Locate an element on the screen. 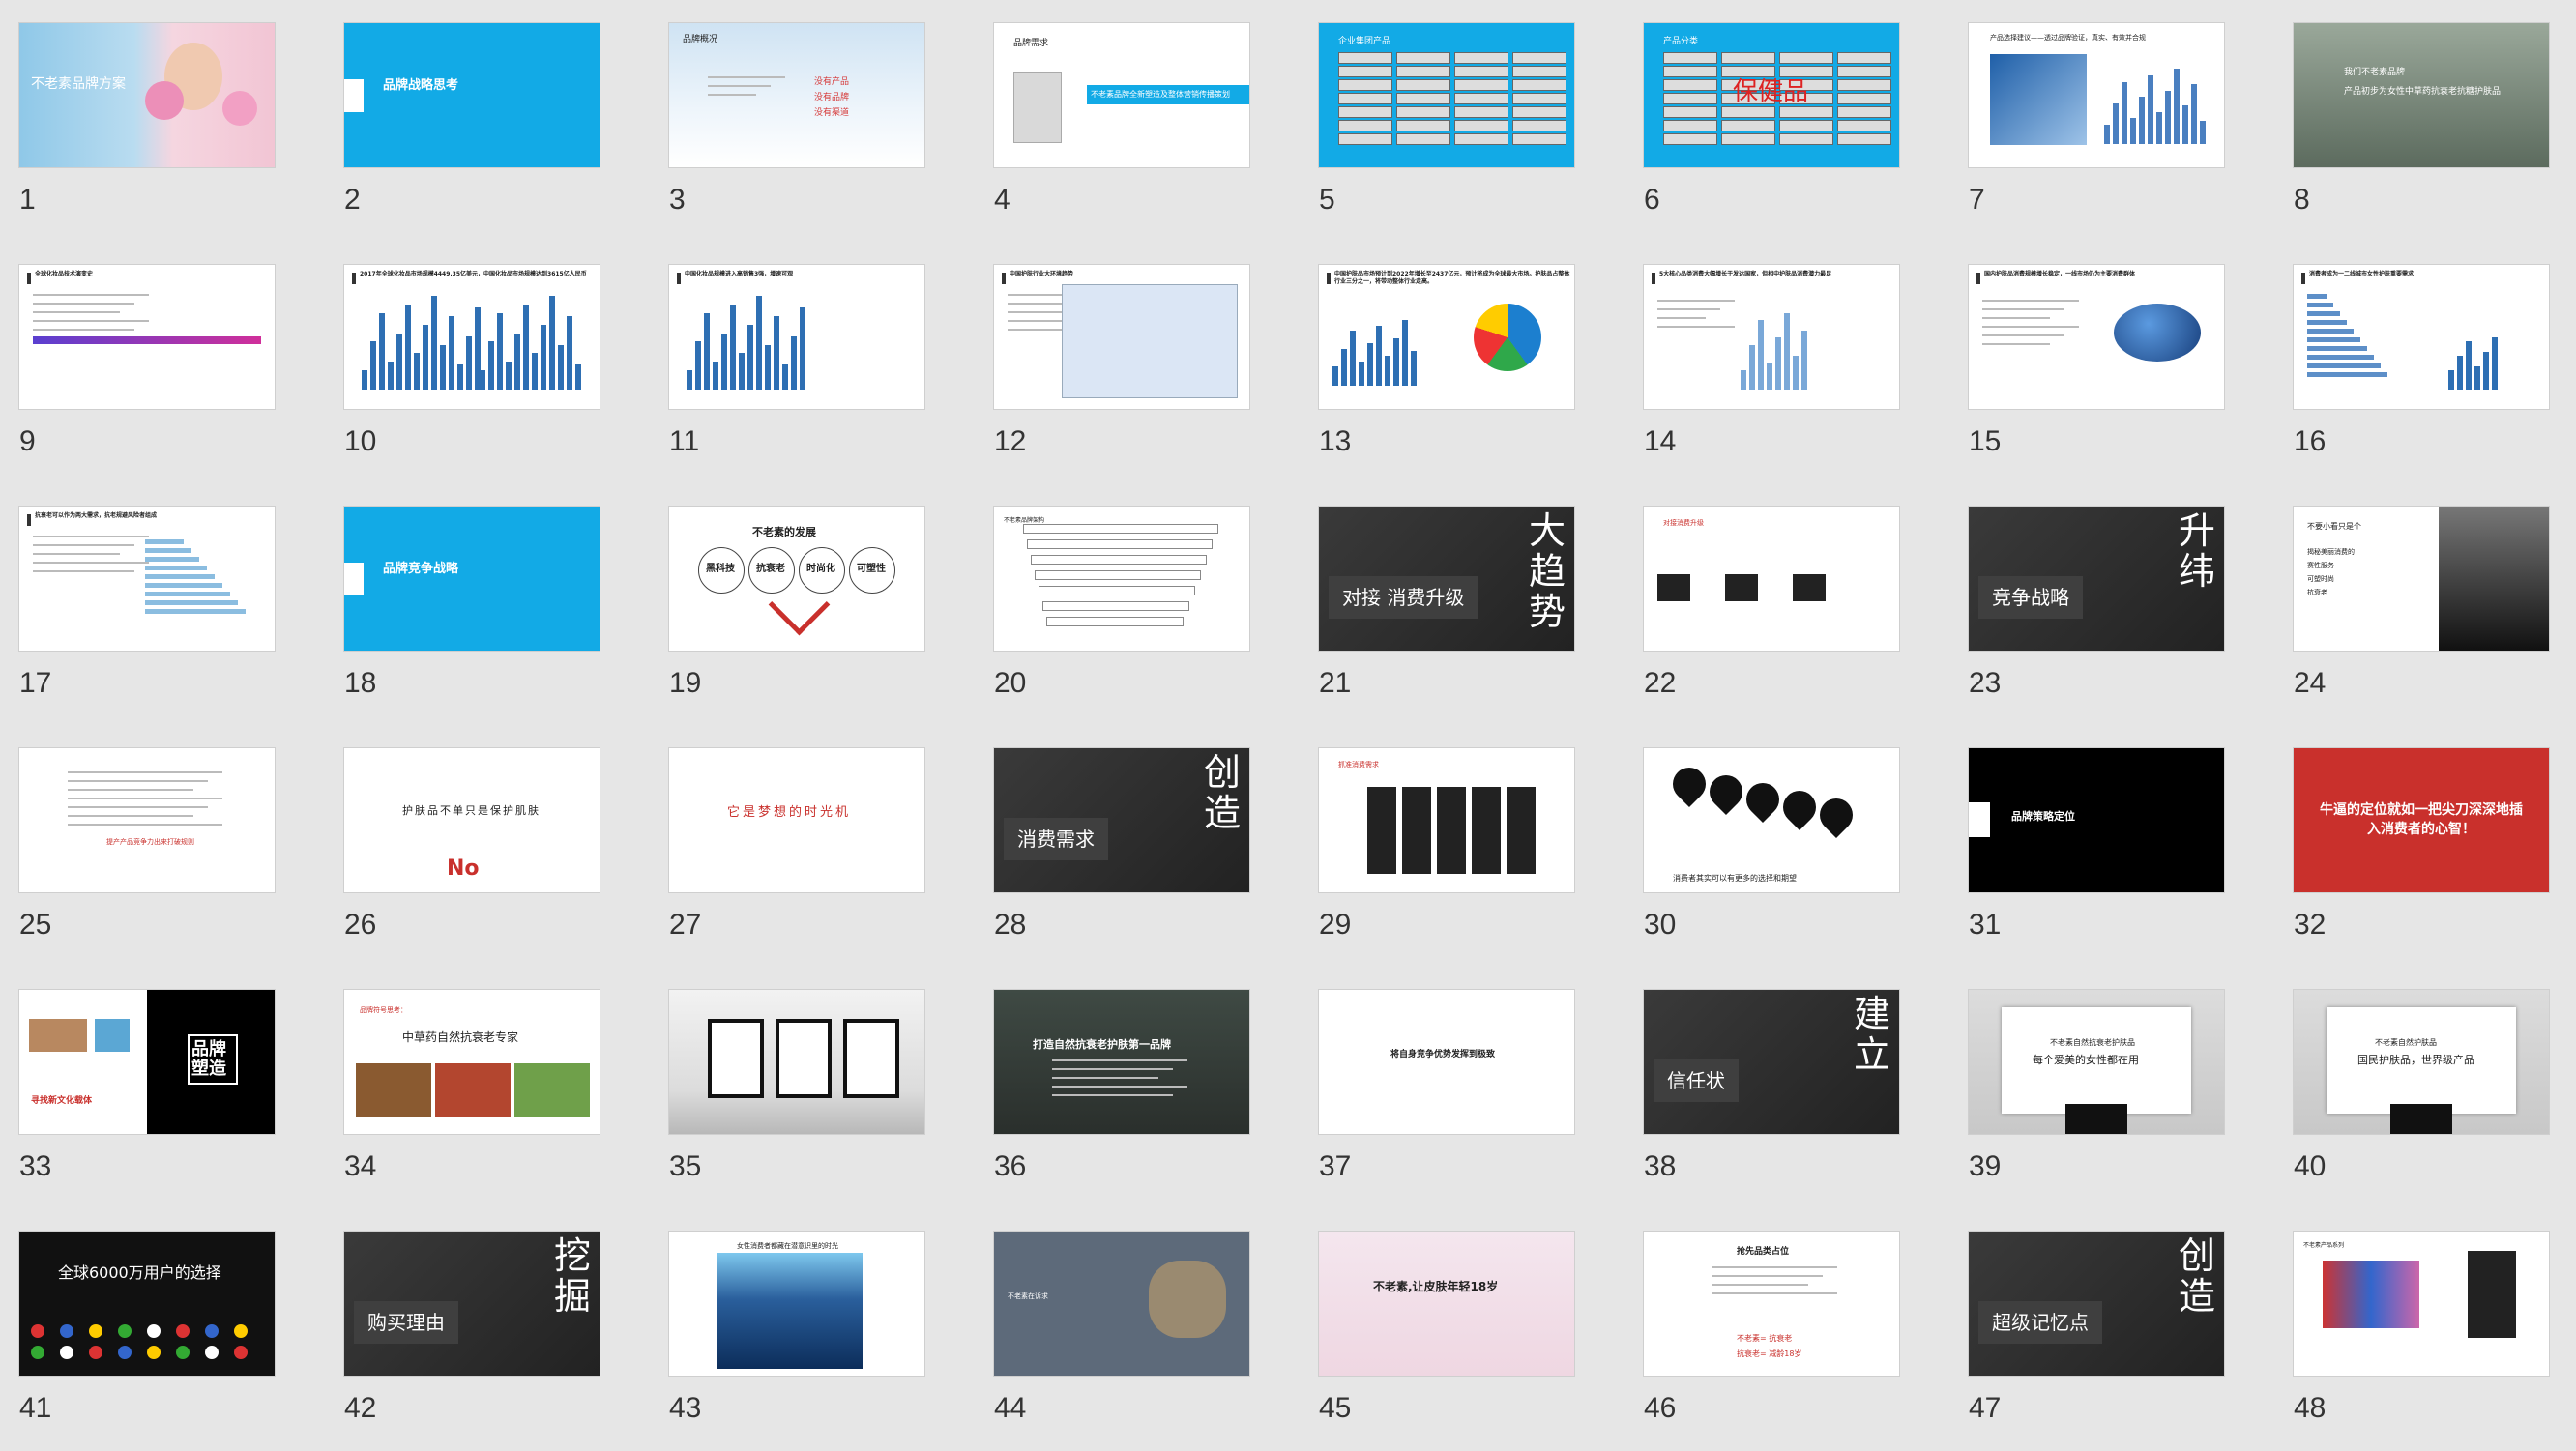 The width and height of the screenshot is (2576, 1451). slide-preview: 不老素自然护肤品 国民护肤品，世界级产品 is located at coordinates (2421, 1062).